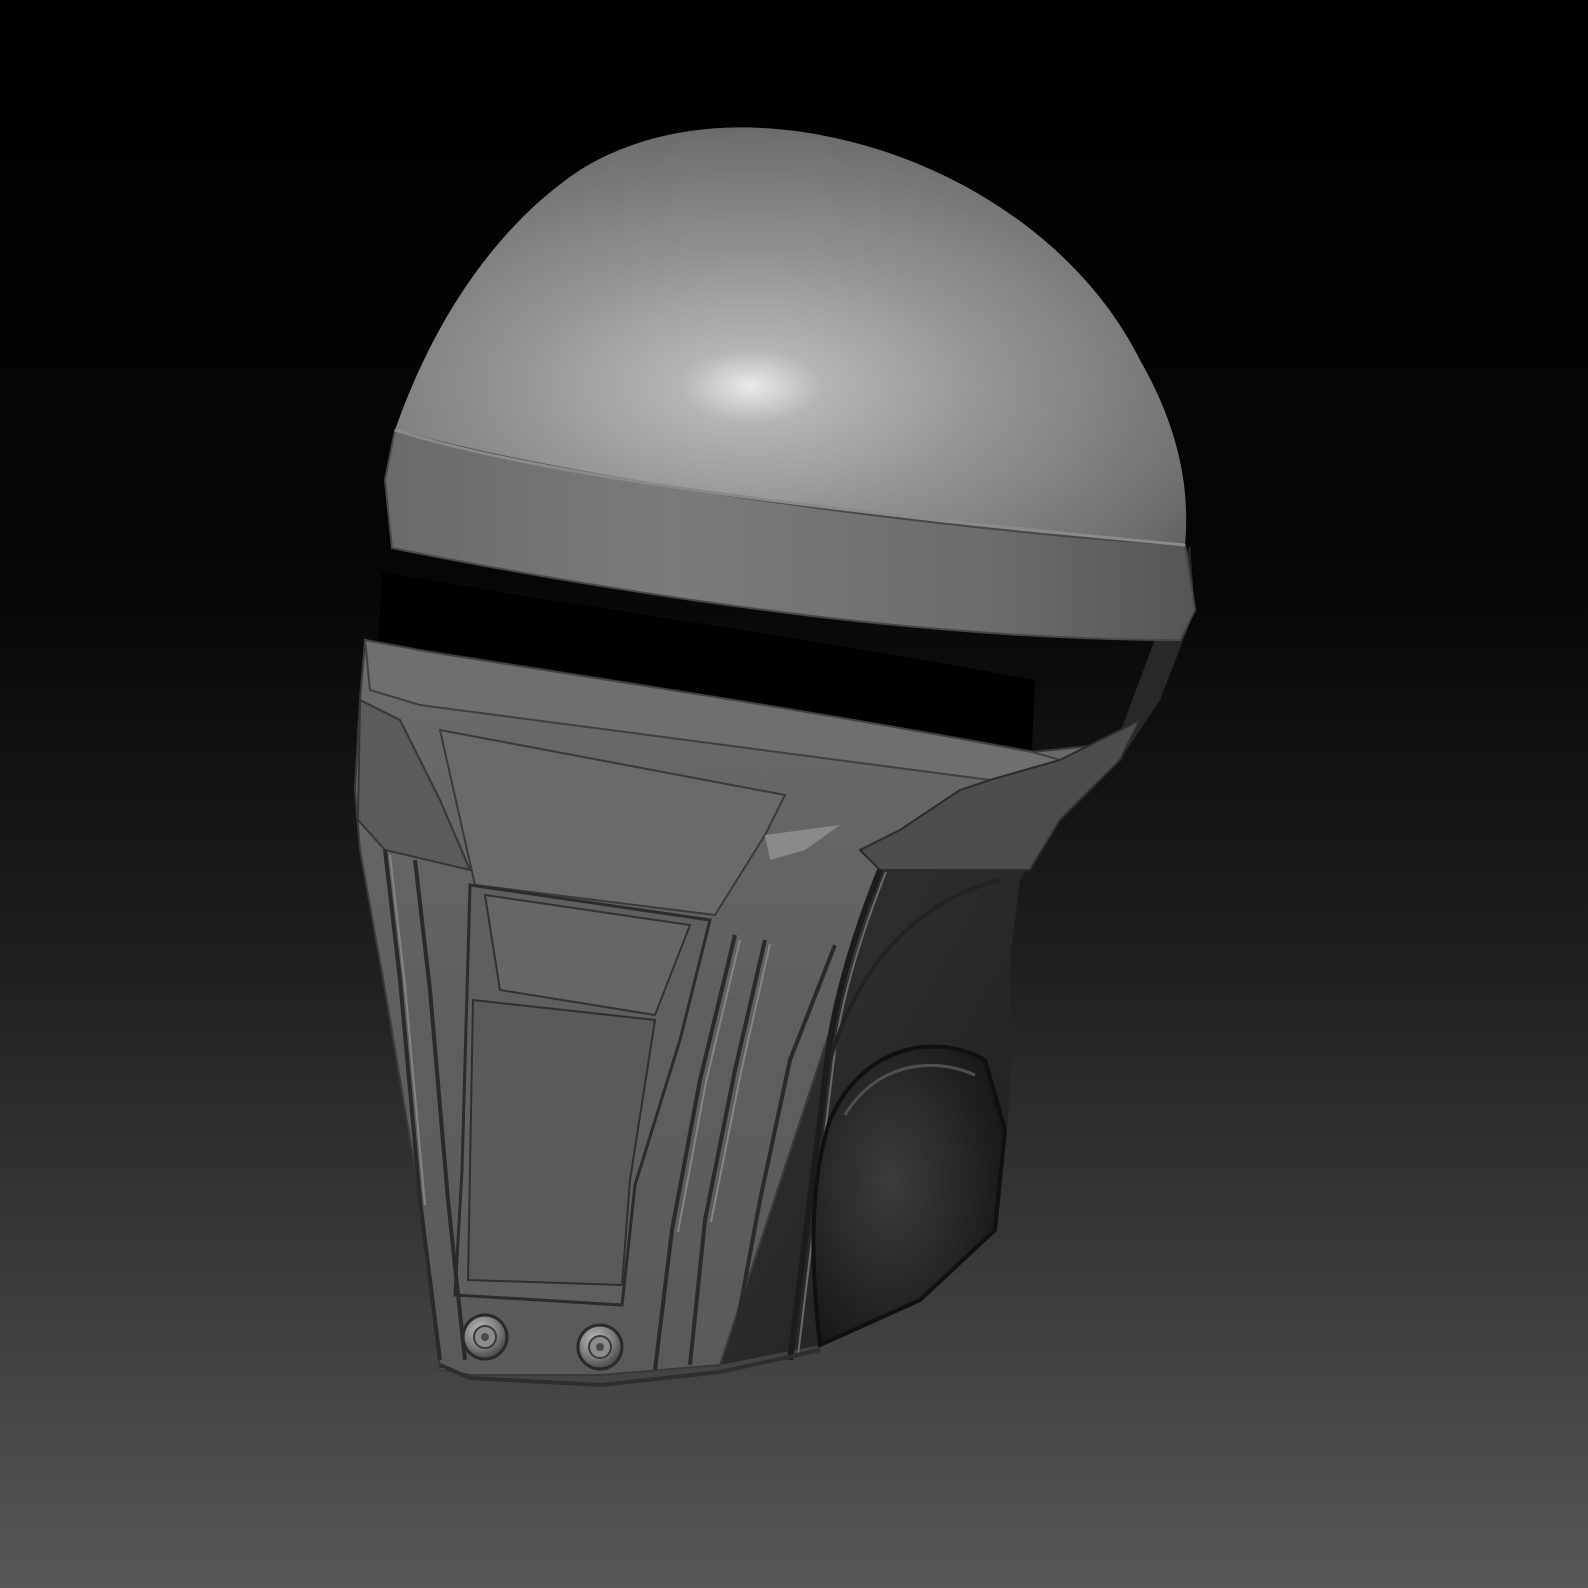 The image size is (1588, 1588). I want to click on chin-bolt-right, so click(600, 1347).